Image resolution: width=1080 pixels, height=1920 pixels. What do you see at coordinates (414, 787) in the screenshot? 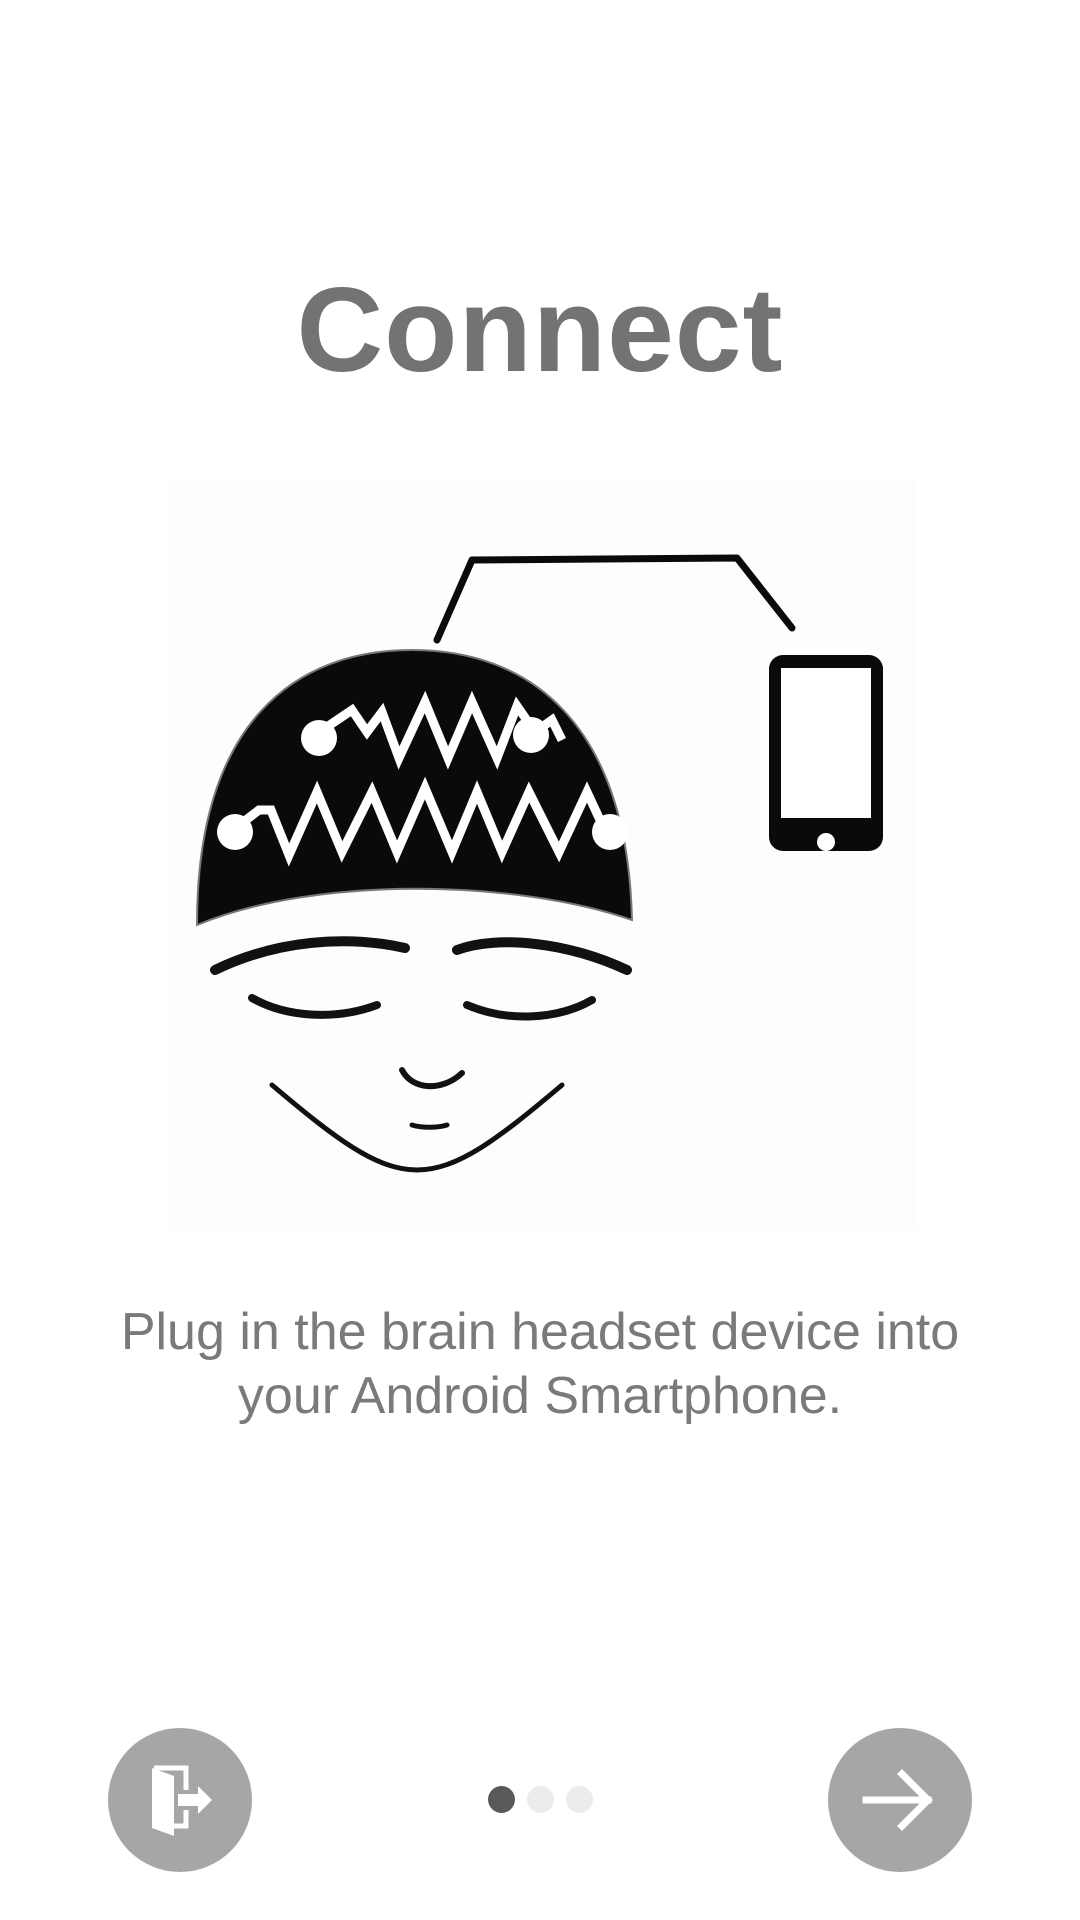
I see `headset-cap-icon` at bounding box center [414, 787].